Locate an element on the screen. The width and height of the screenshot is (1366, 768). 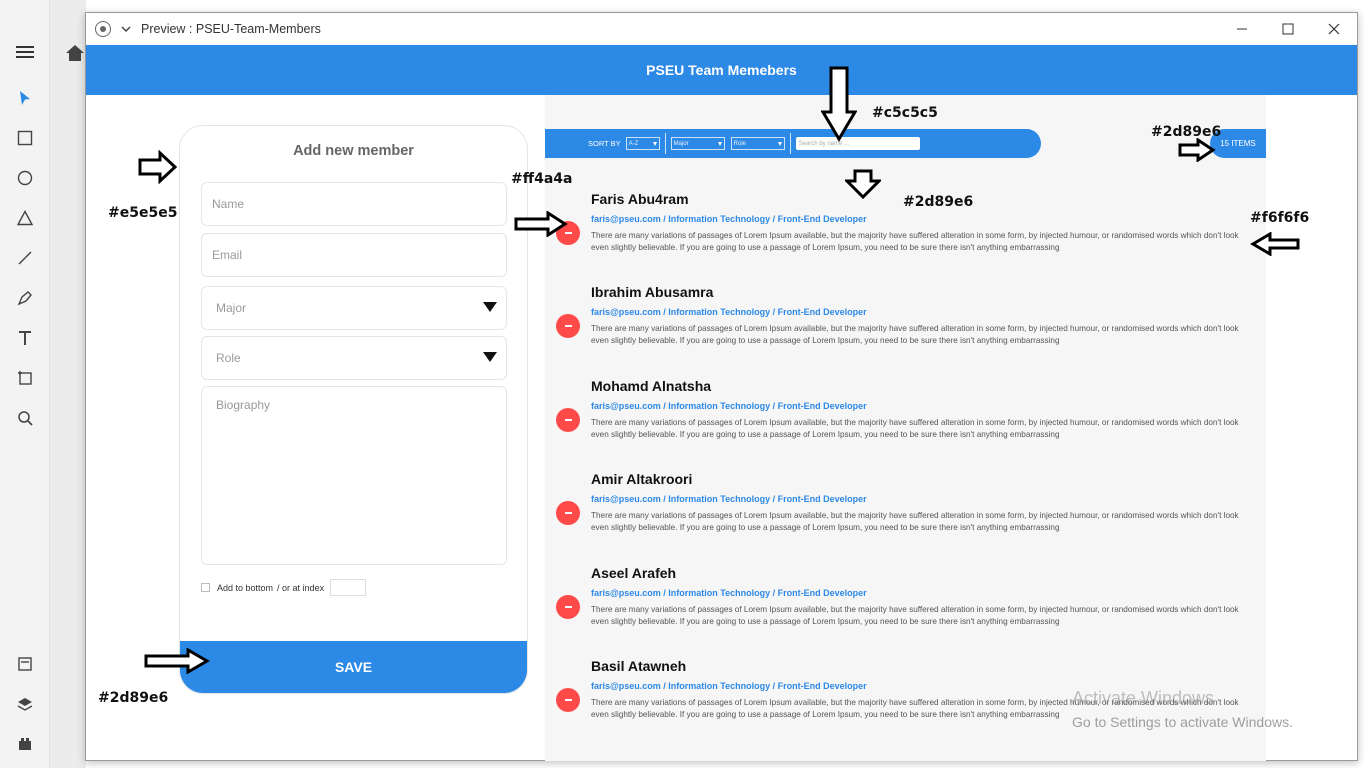
member-name: Faris Abu4ram is located at coordinates (640, 199).